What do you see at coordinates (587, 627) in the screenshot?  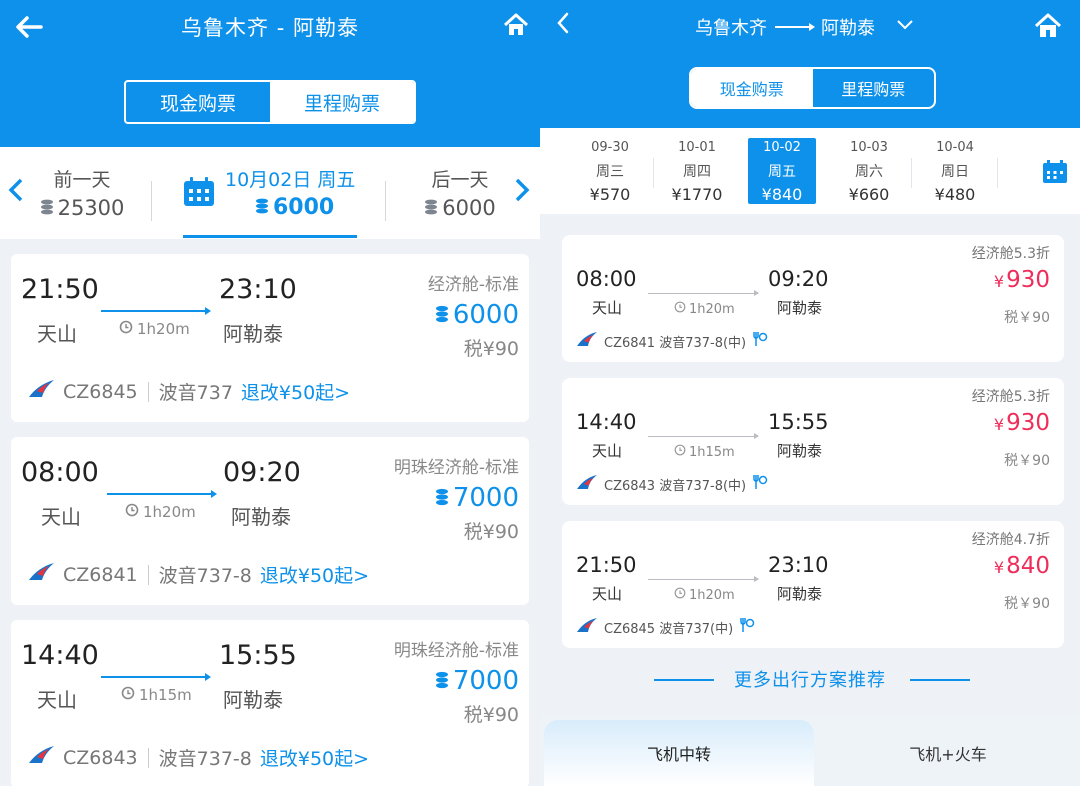 I see `airline-logo-icon` at bounding box center [587, 627].